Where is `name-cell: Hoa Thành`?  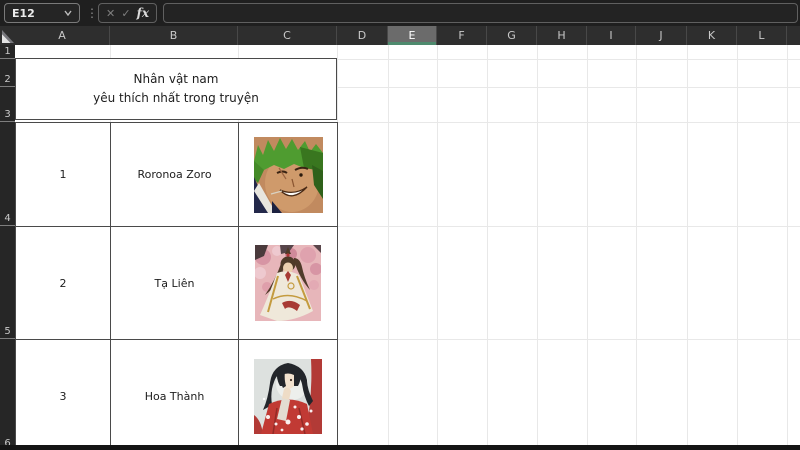 name-cell: Hoa Thành is located at coordinates (175, 395).